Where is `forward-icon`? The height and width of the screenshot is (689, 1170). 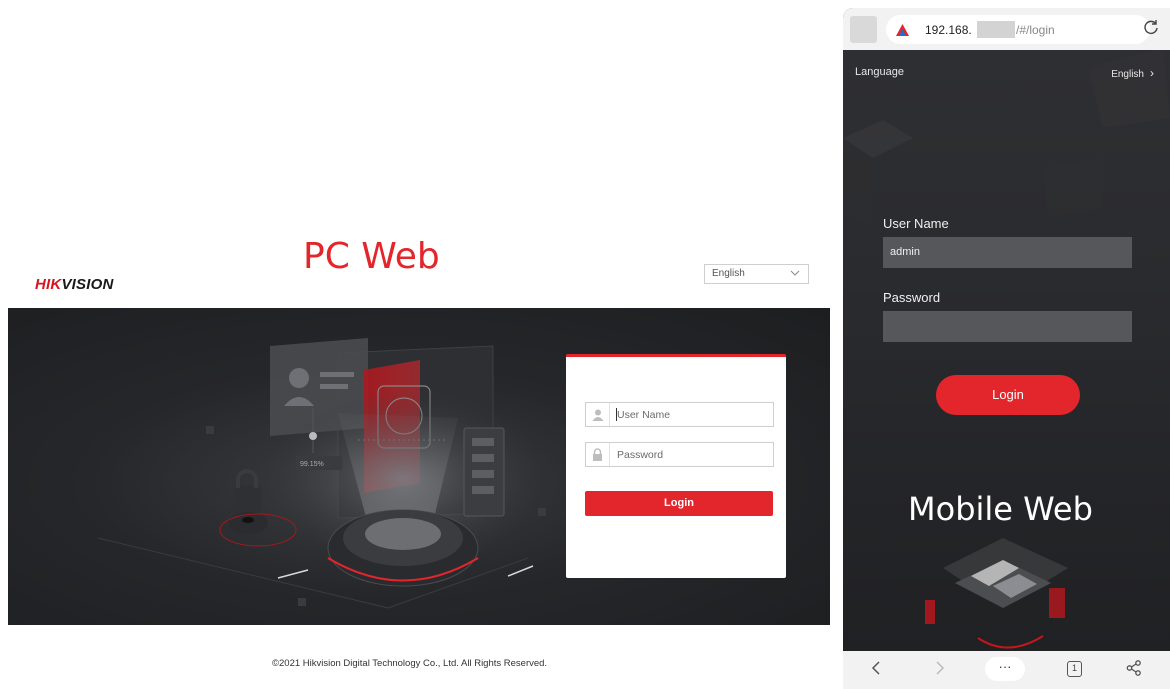 forward-icon is located at coordinates (940, 670).